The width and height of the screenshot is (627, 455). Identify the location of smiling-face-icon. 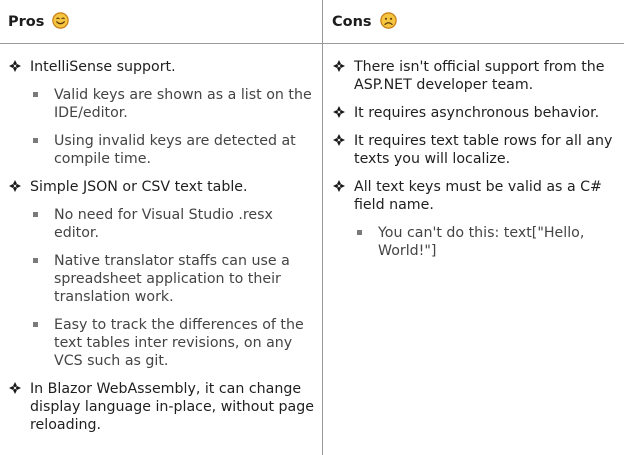
(61, 20).